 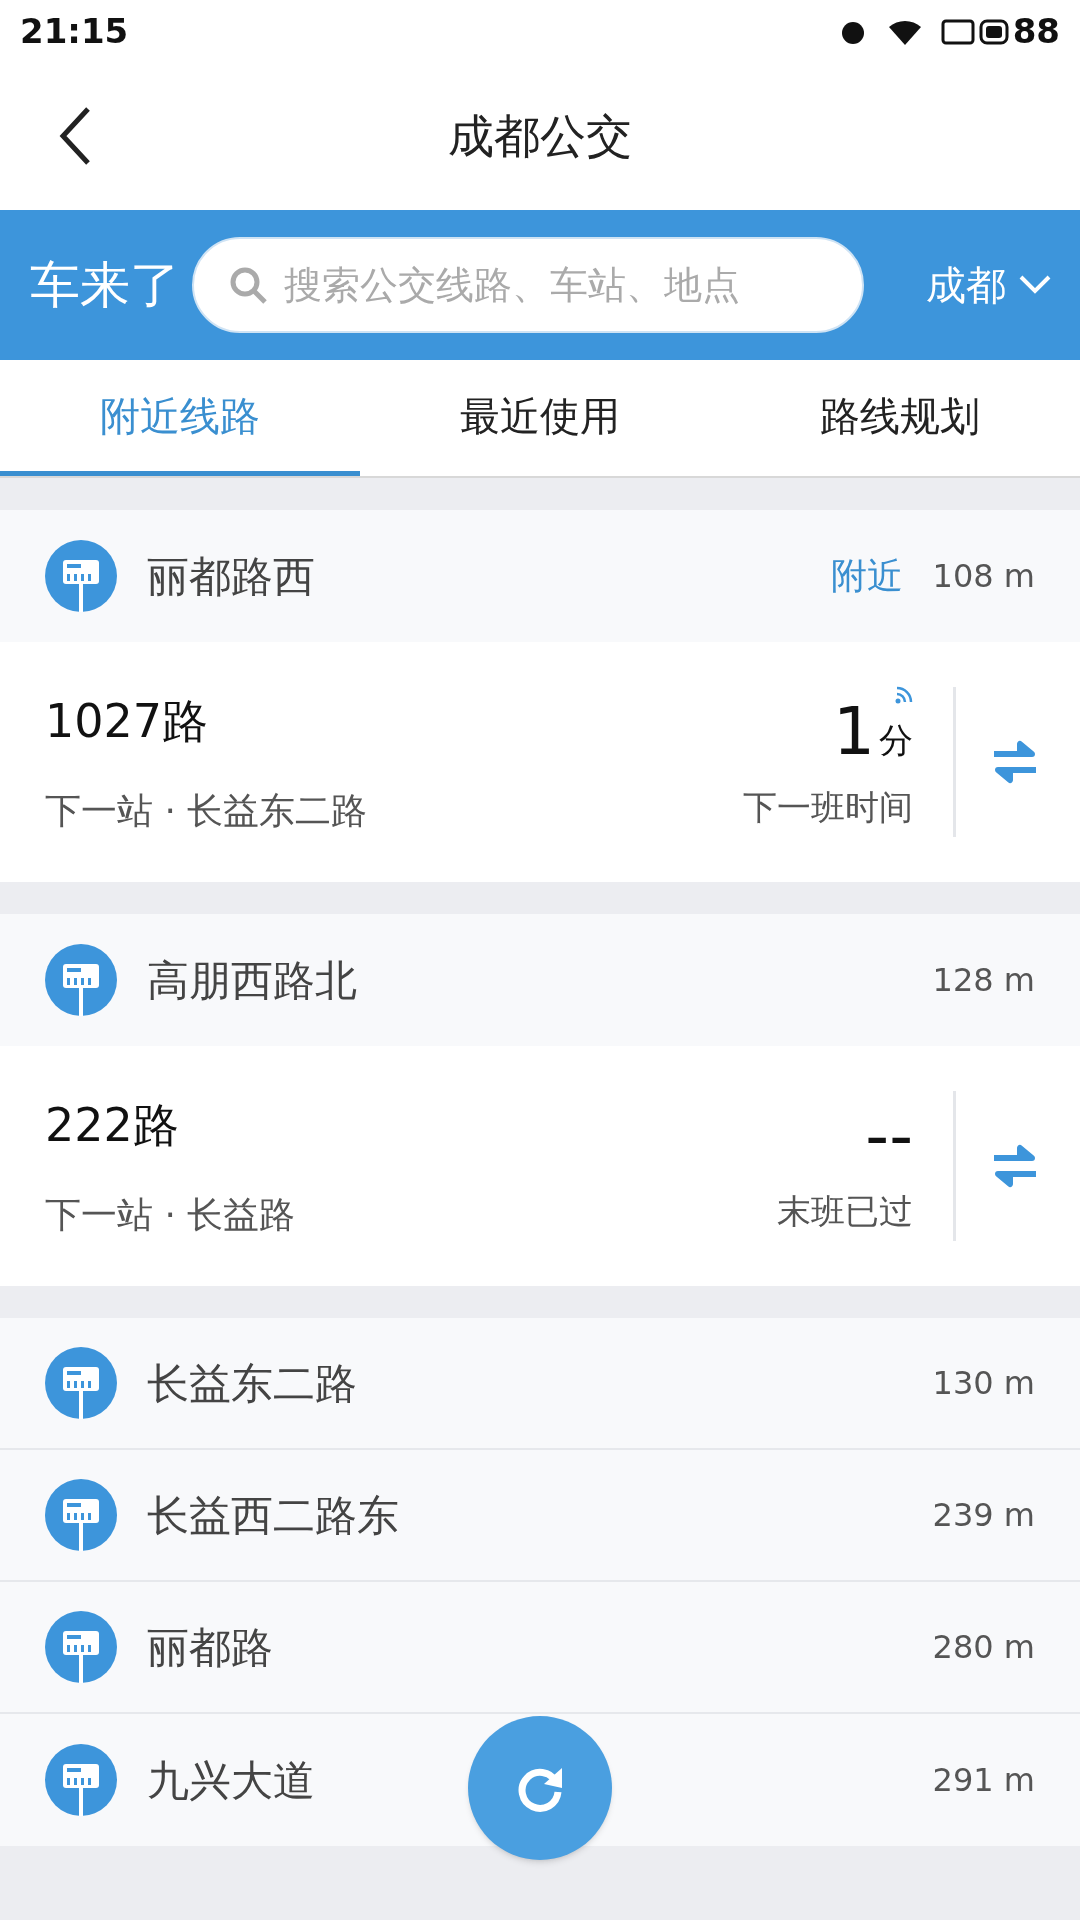 What do you see at coordinates (889, 1135) in the screenshot?
I see `arrival-time: --` at bounding box center [889, 1135].